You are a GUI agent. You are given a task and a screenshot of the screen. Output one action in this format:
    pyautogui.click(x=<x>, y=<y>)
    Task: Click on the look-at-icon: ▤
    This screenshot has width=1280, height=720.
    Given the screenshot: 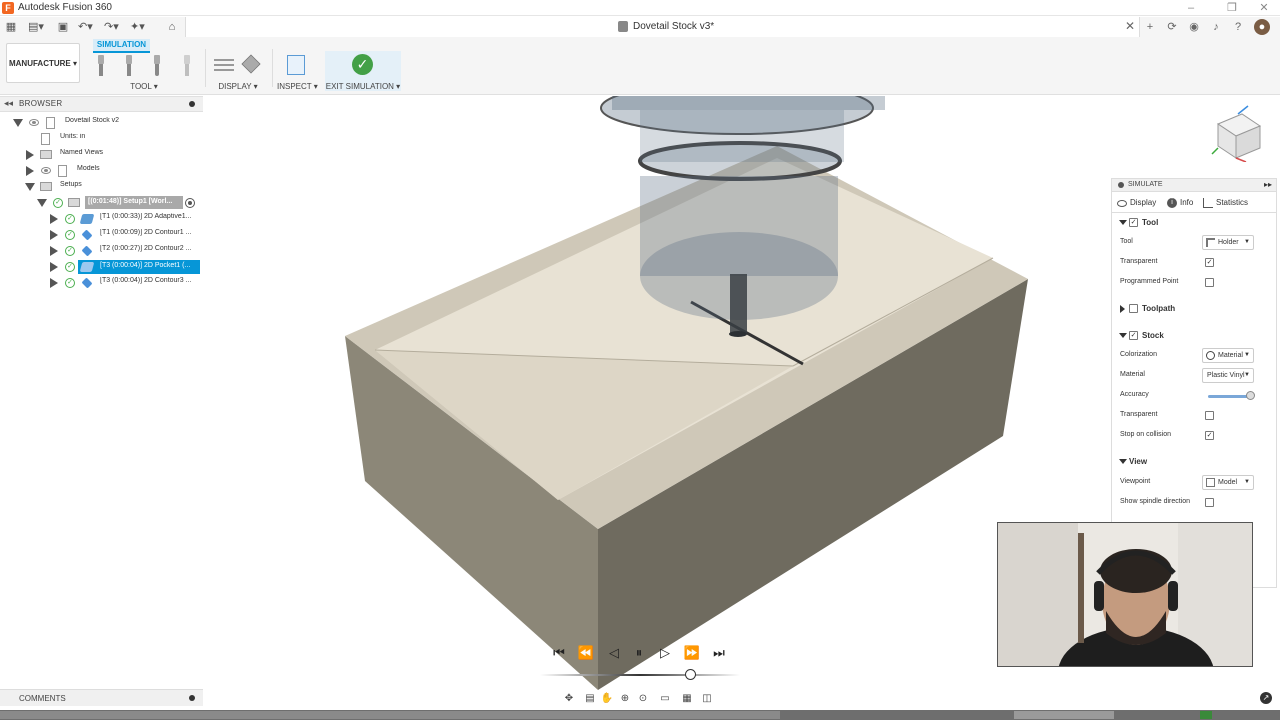 What is the action you would take?
    pyautogui.click(x=590, y=698)
    